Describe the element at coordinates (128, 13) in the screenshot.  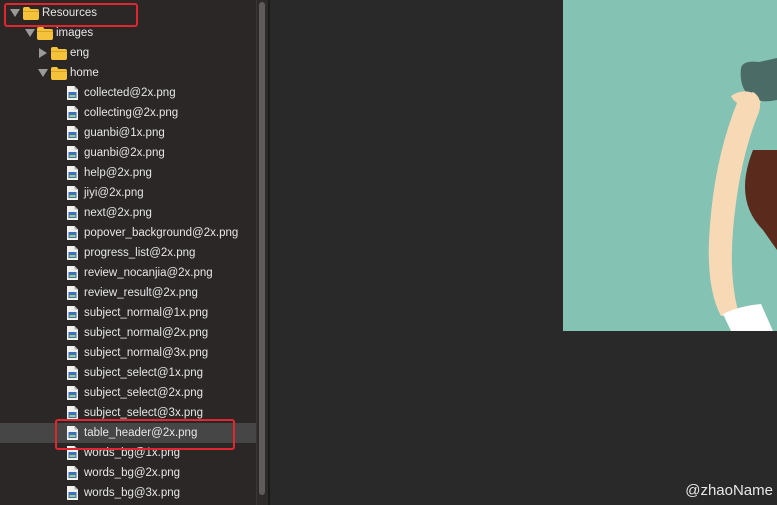
I see `tree-item-resources: Resources` at that location.